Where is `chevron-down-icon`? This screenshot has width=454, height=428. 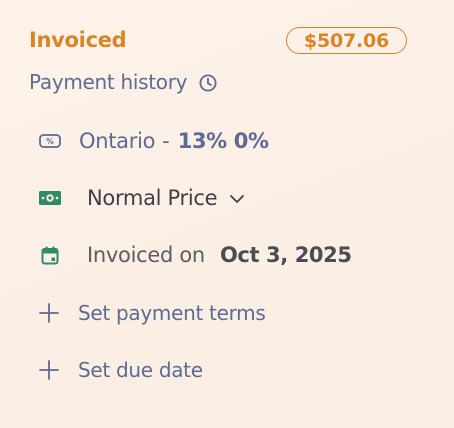
chevron-down-icon is located at coordinates (237, 199).